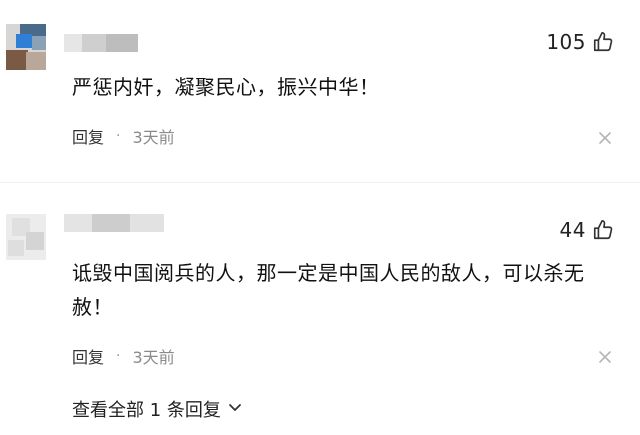 The height and width of the screenshot is (435, 640). Describe the element at coordinates (328, 290) in the screenshot. I see `comment-text: 诋毁中国阅兵的人，那一定是中国人民的敌人，可以杀无赦！` at that location.